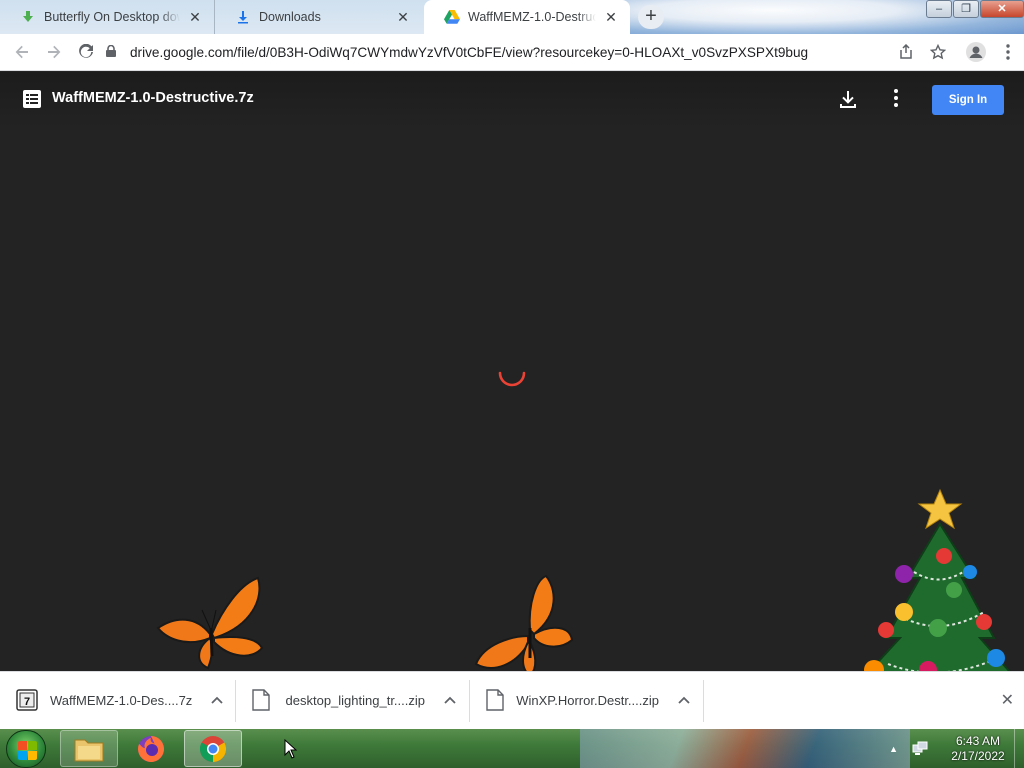  I want to click on download-file-name: WaffMEMZ-1.0-Des....7z, so click(121, 700).